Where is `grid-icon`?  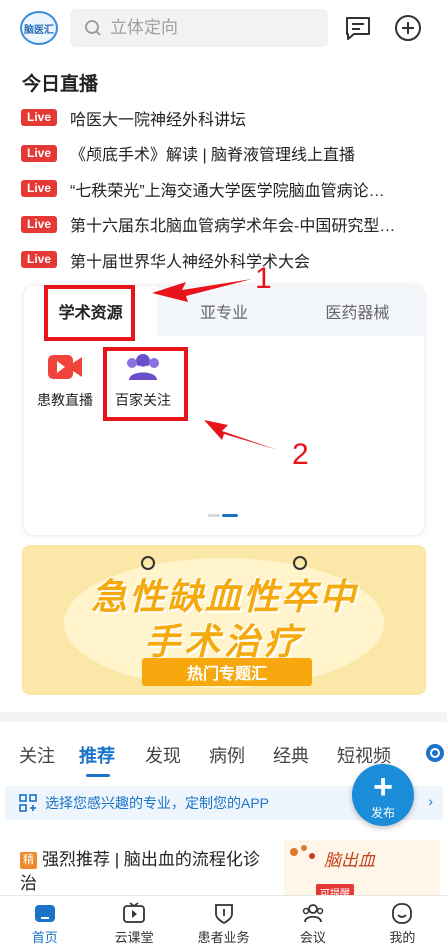
grid-icon is located at coordinates (28, 803).